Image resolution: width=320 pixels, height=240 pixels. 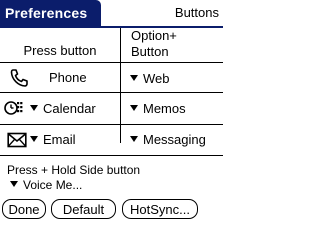 What do you see at coordinates (154, 43) in the screenshot?
I see `option-button-header-text: Option+ Button` at bounding box center [154, 43].